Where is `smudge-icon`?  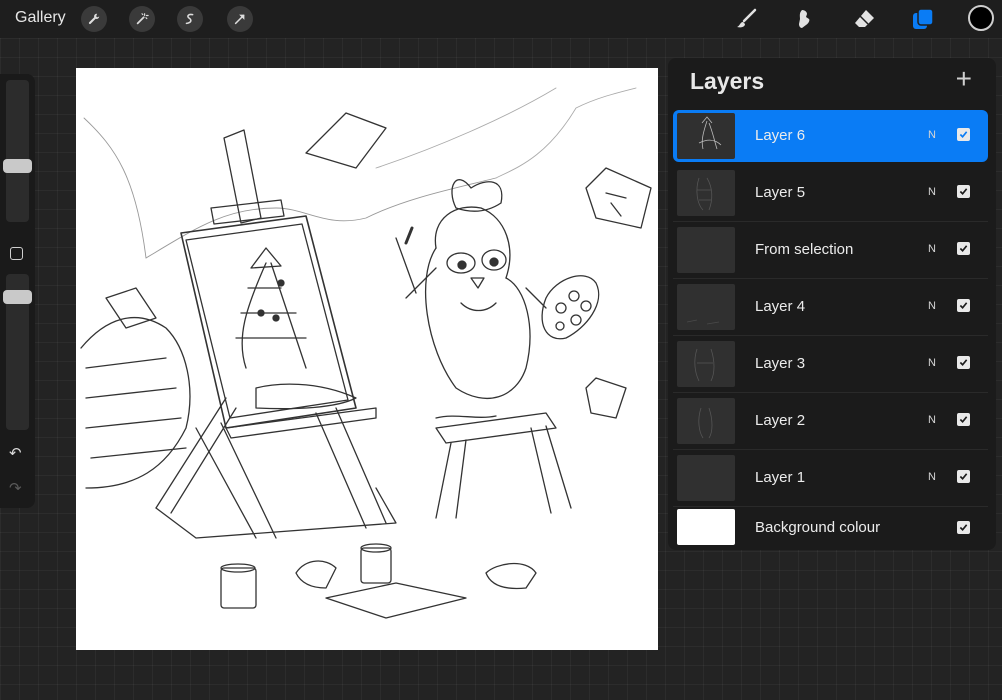 smudge-icon is located at coordinates (805, 19).